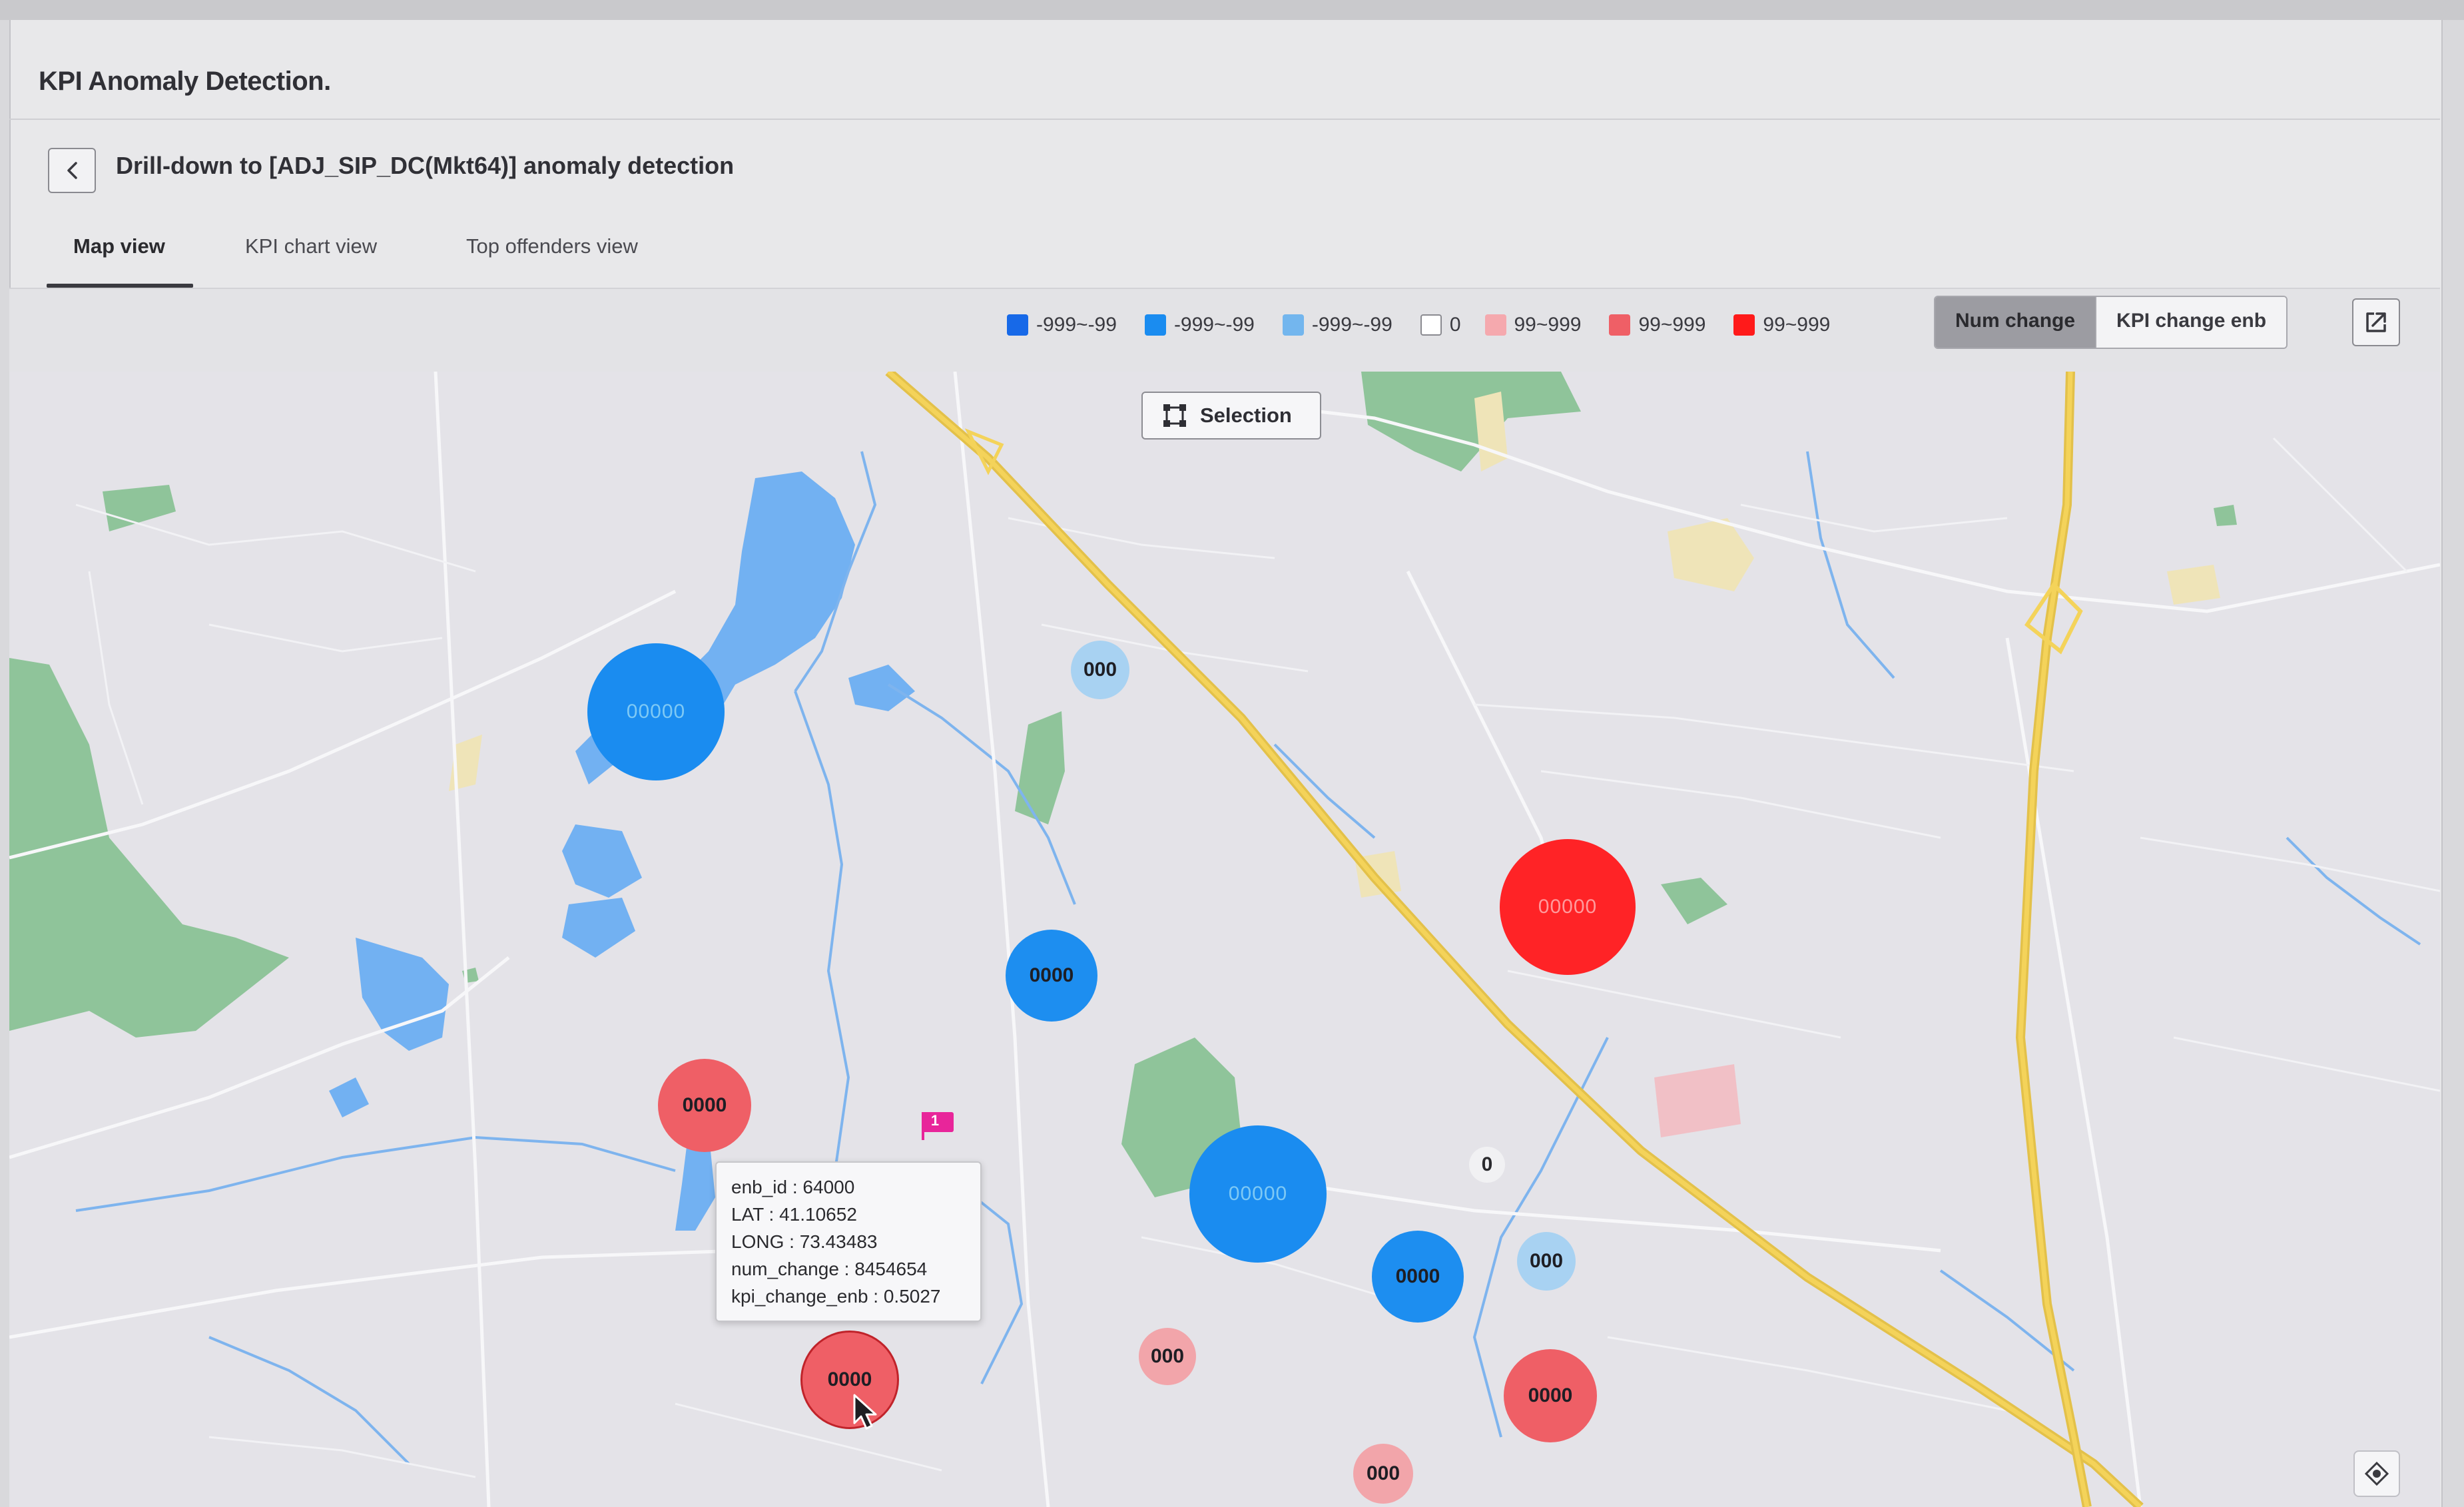  I want to click on tab-kpi-chart-view: KPI chart view, so click(311, 246).